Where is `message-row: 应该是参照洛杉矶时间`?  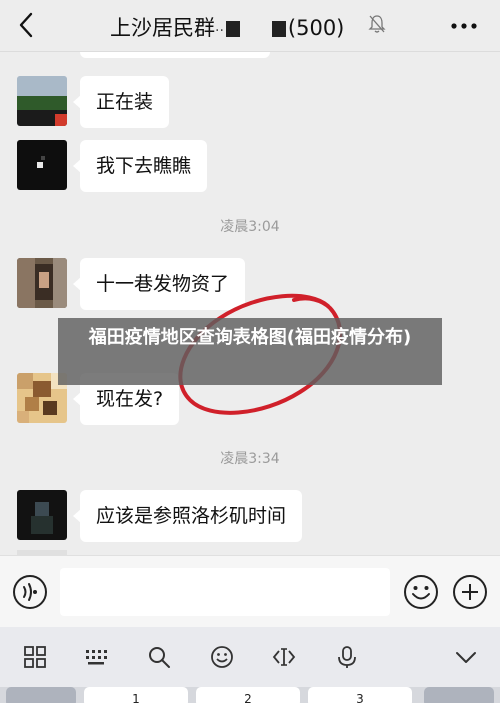 message-row: 应该是参照洛杉矶时间 is located at coordinates (250, 520).